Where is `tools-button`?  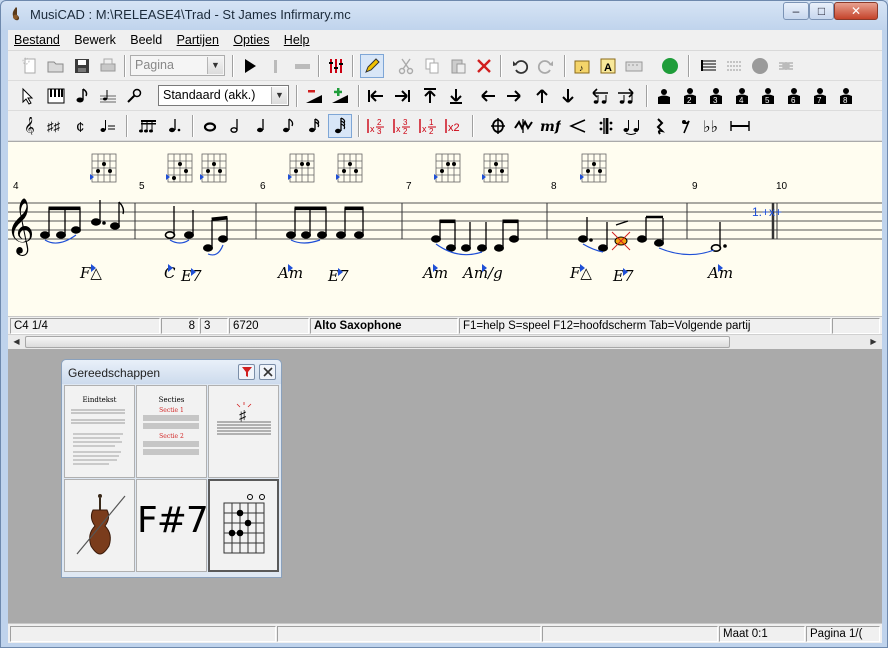 tools-button is located at coordinates (134, 96).